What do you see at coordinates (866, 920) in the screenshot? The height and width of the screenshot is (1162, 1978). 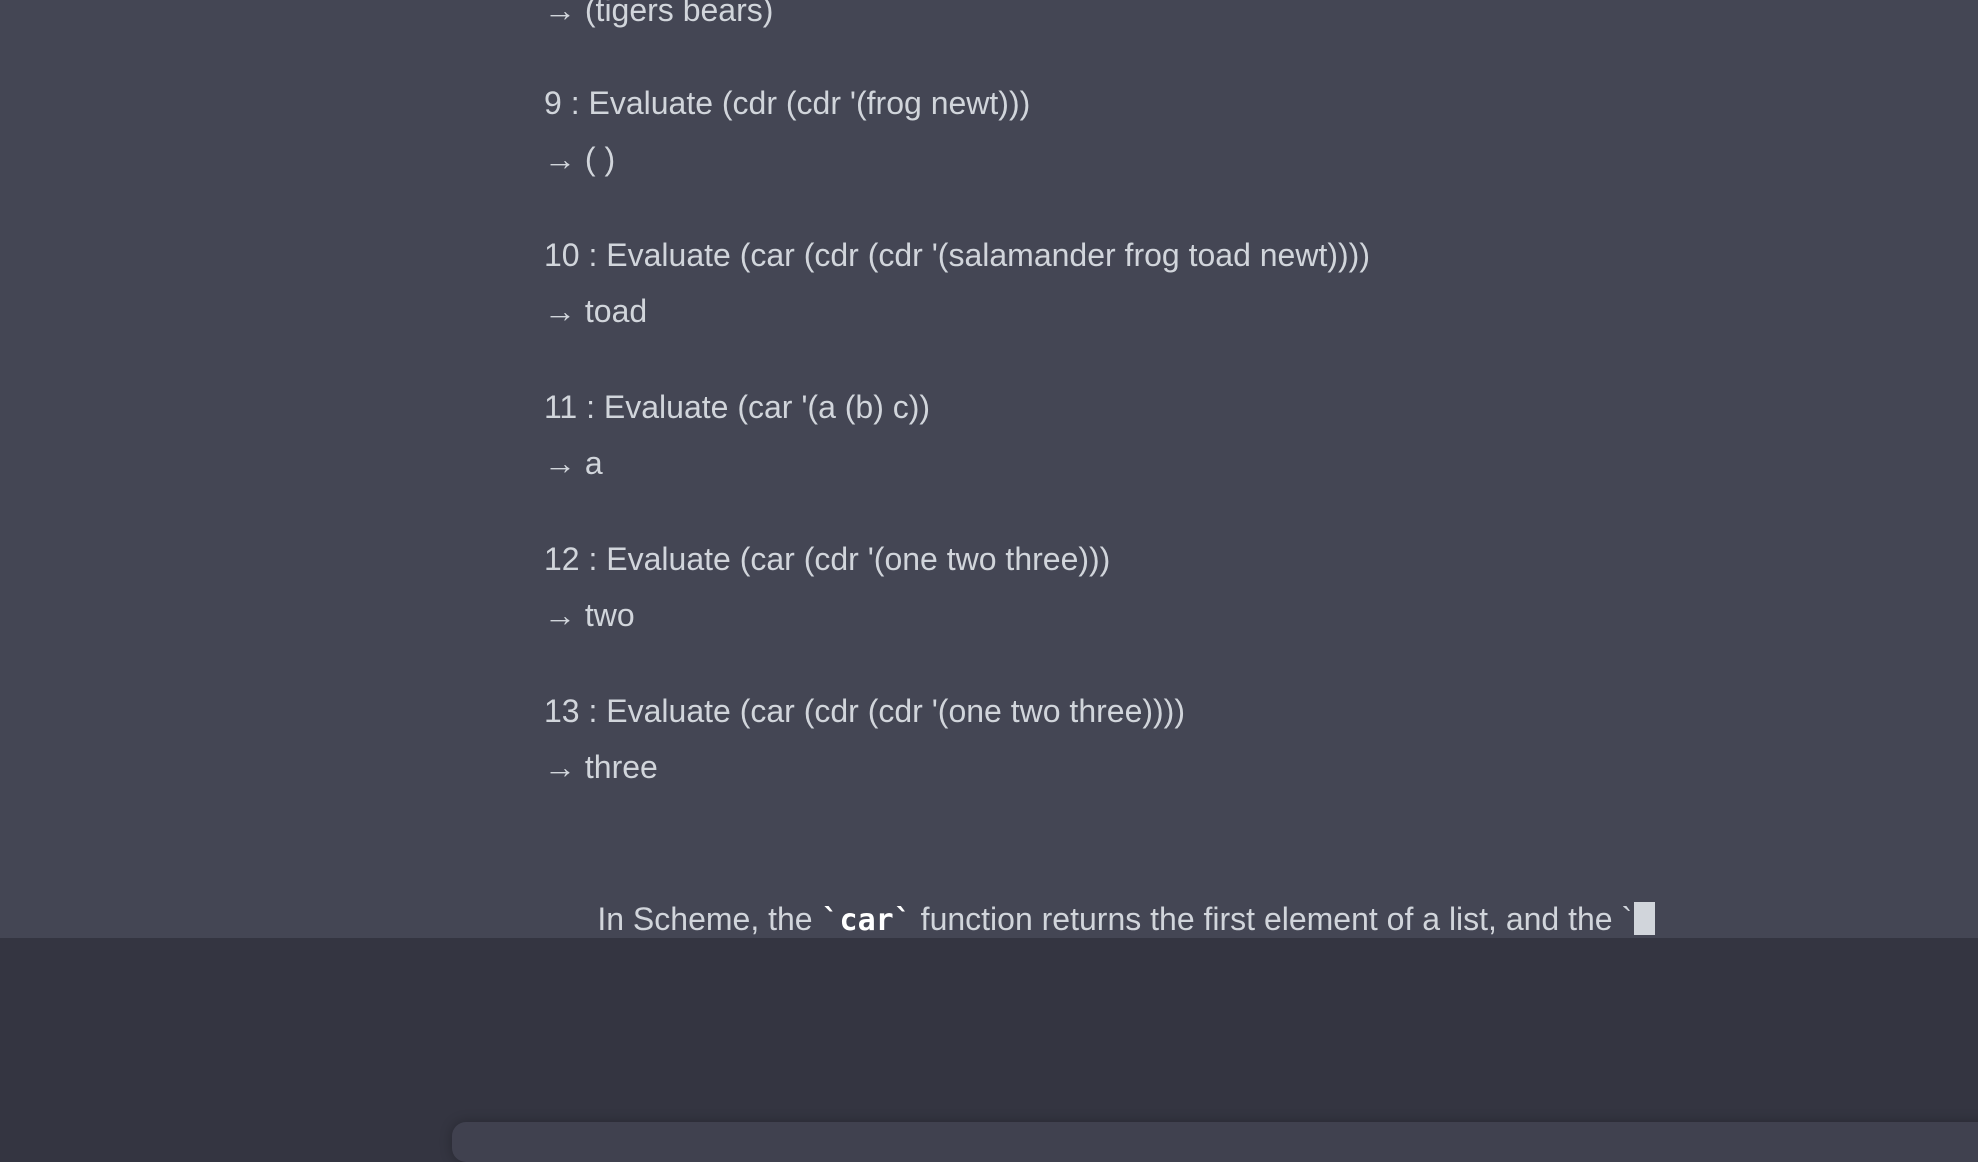 I see `inline-code: `car`` at bounding box center [866, 920].